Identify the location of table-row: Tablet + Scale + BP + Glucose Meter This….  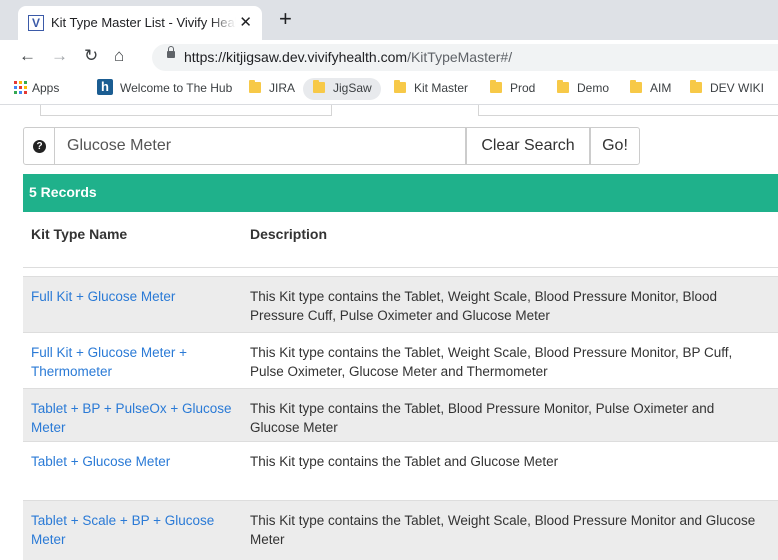
(400, 530).